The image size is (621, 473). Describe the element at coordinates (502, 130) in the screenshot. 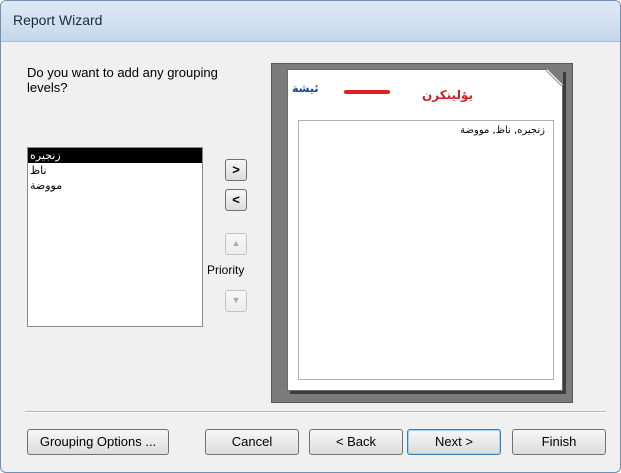

I see `preview-detail-fields: زنجيره, ناظ, مووضة` at that location.